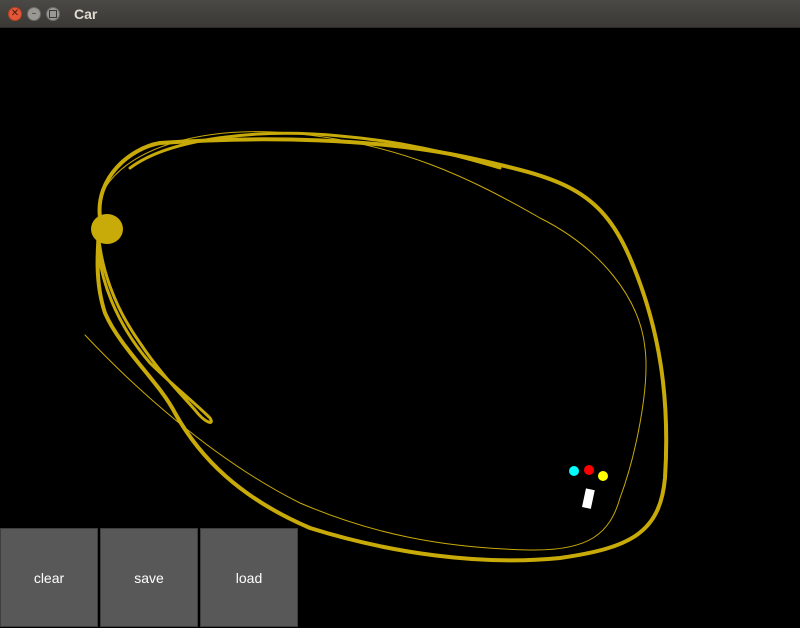 The width and height of the screenshot is (800, 628). What do you see at coordinates (588, 498) in the screenshot?
I see `car` at bounding box center [588, 498].